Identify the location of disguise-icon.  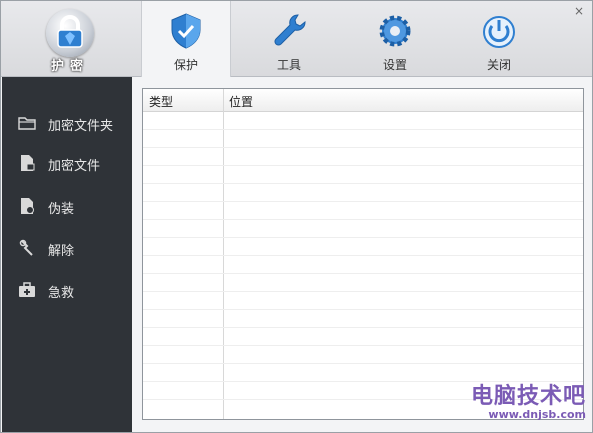
(27, 206).